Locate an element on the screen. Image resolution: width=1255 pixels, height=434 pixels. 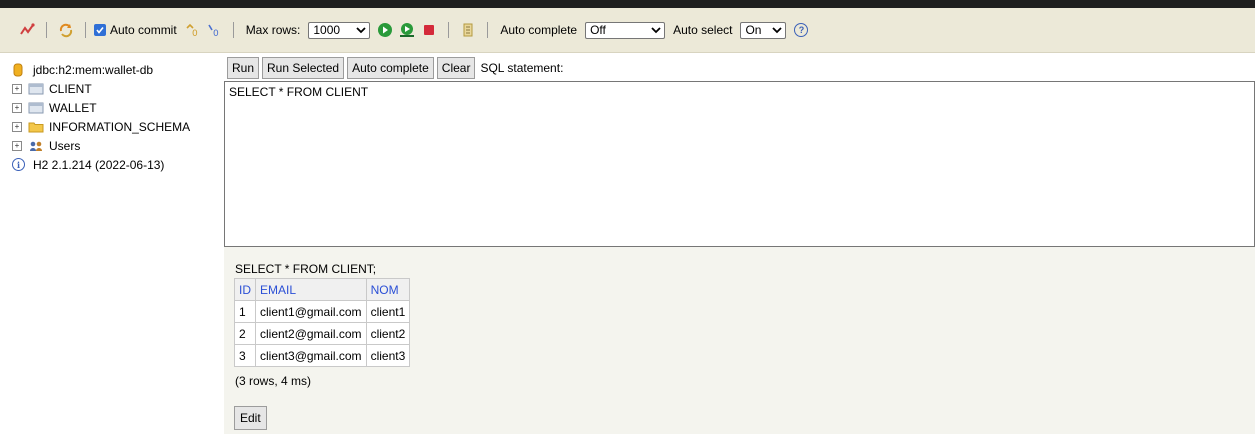
rollback-icon: 0 is located at coordinates (214, 30).